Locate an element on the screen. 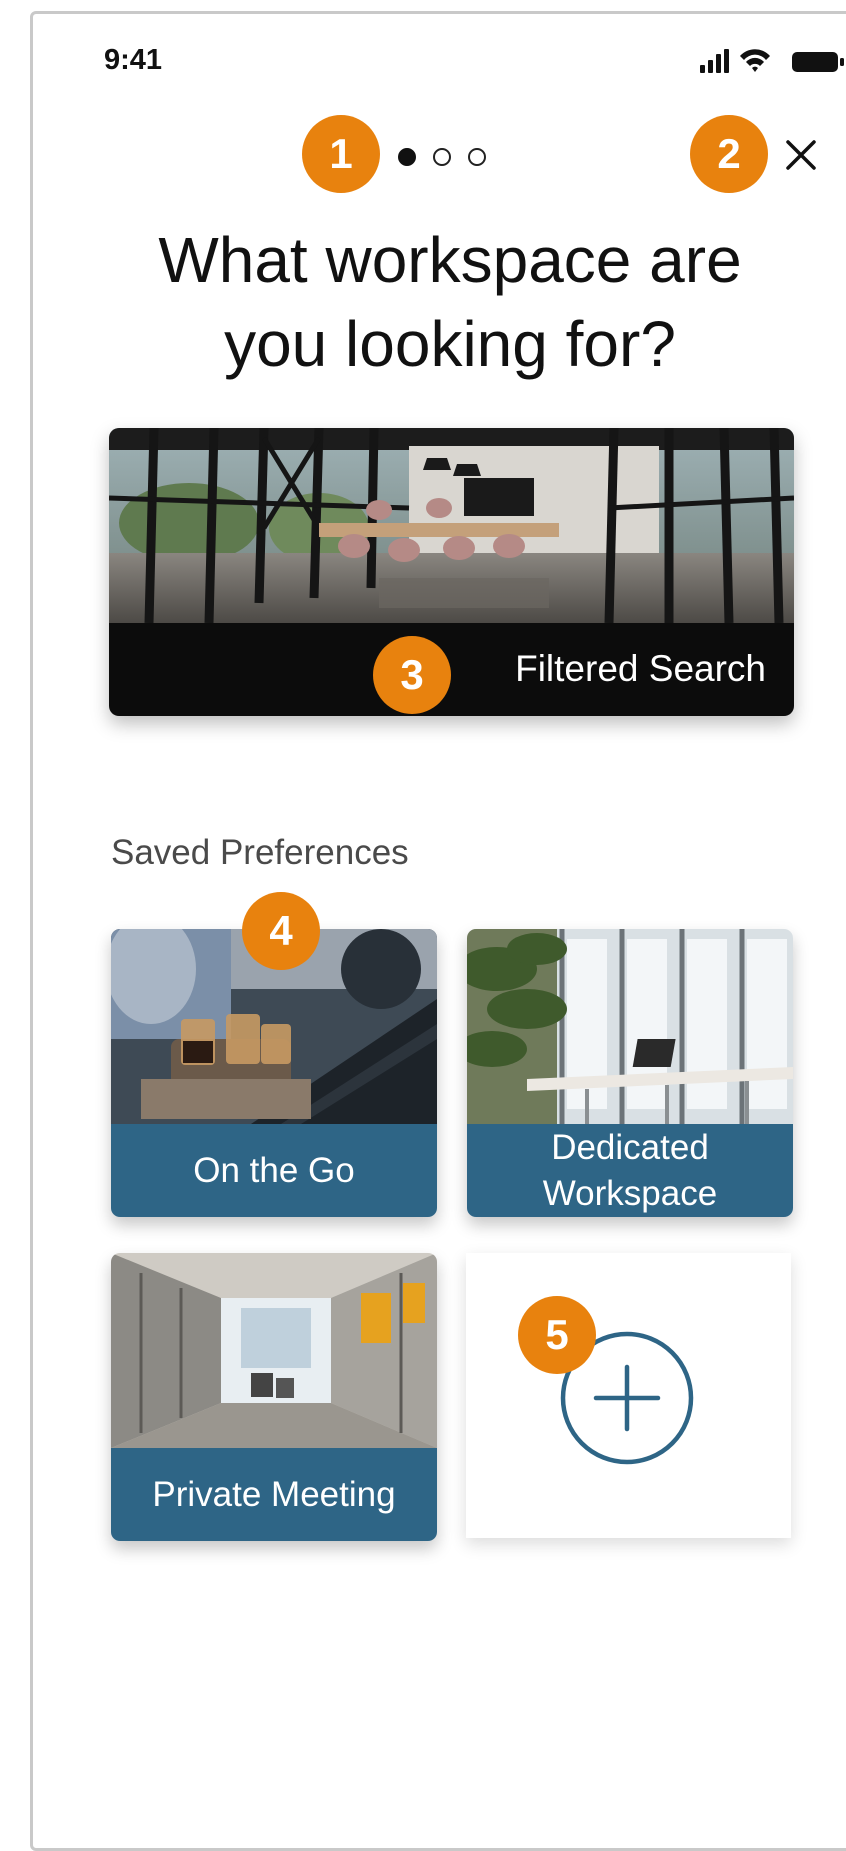  page-indicator is located at coordinates (442, 157).